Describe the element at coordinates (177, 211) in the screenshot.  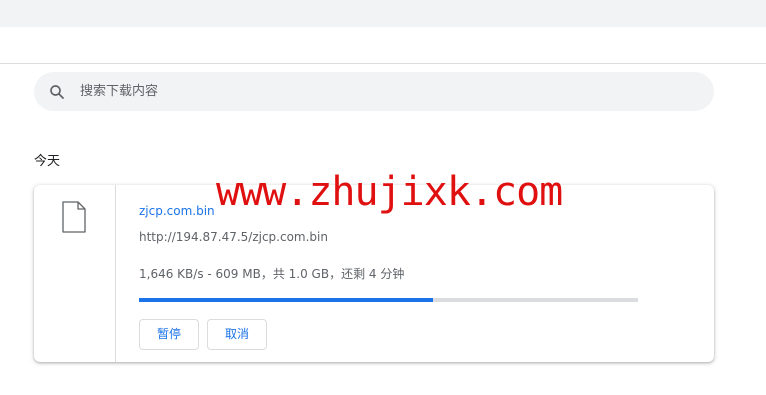
I see `download-file-name-link: zjcp.com.bin` at that location.